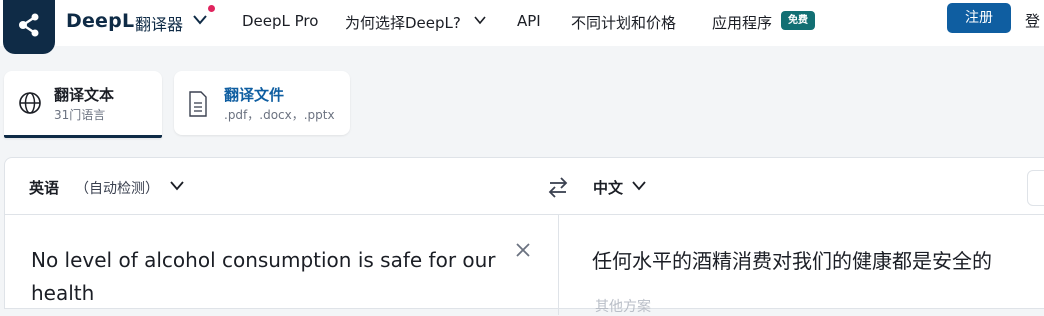 This screenshot has height=316, width=1044. What do you see at coordinates (84, 95) in the screenshot?
I see `tab-title: 翻译文本` at bounding box center [84, 95].